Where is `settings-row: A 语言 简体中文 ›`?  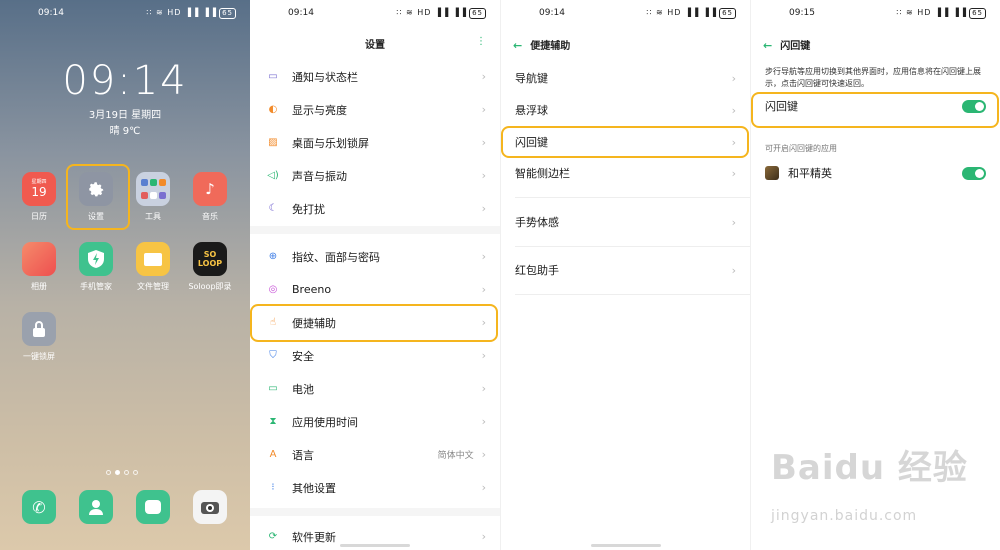
settings-row: A 语言 简体中文 › is located at coordinates (375, 454).